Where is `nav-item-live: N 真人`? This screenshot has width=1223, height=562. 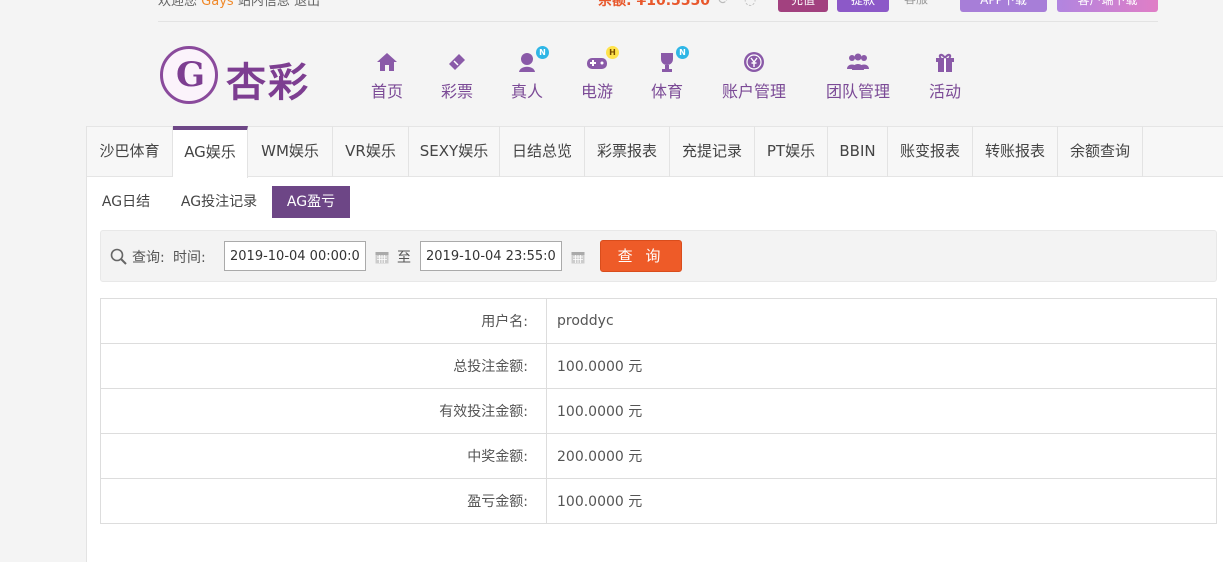
nav-item-live: N 真人 is located at coordinates (529, 74).